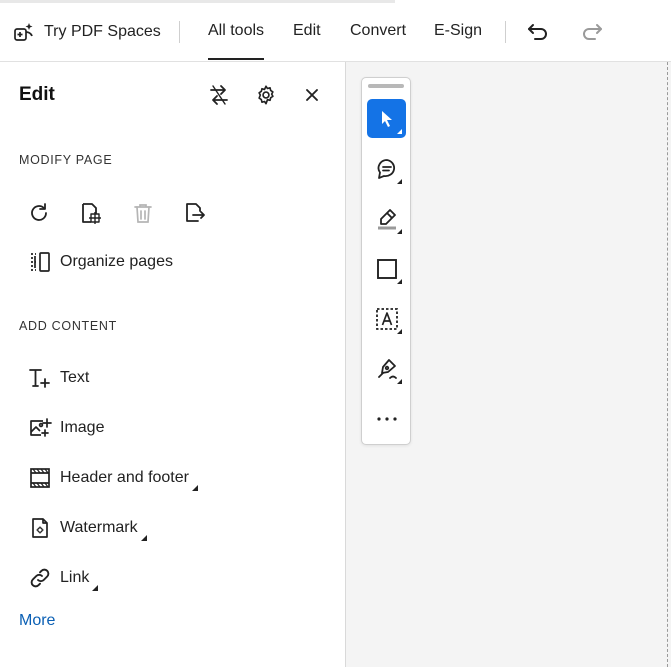 This screenshot has width=671, height=667. What do you see at coordinates (75, 377) in the screenshot?
I see `add-text-label: Text` at bounding box center [75, 377].